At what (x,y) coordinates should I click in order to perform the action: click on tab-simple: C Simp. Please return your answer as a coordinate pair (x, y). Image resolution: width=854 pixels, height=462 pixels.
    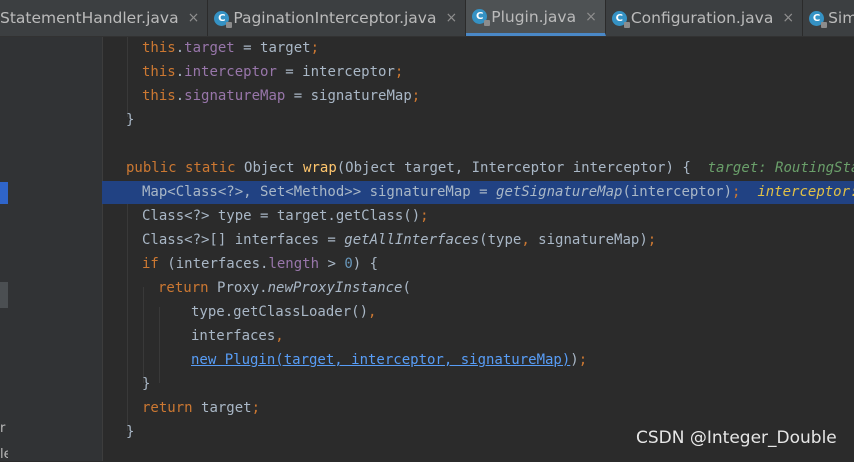
    Looking at the image, I should click on (828, 18).